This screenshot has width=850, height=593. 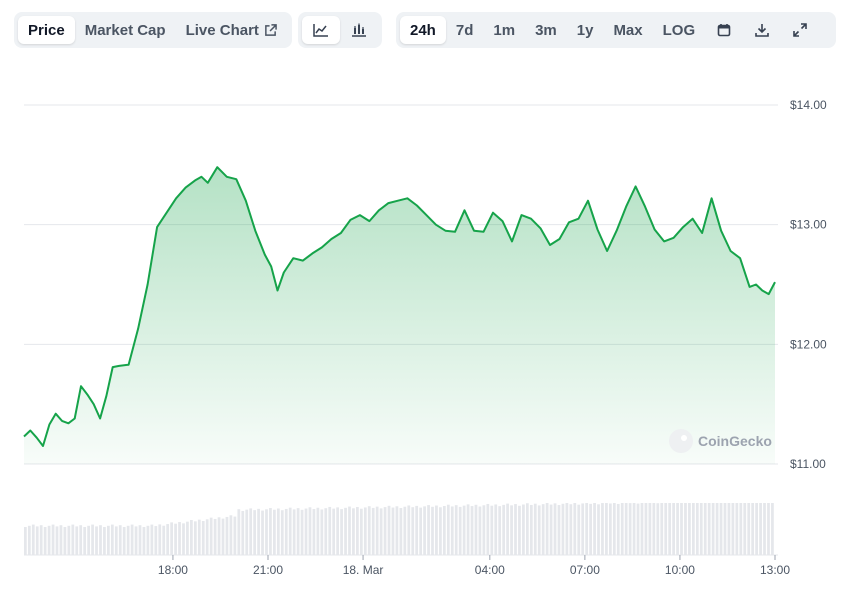 I want to click on x-tick-label: 13:00, so click(x=775, y=570).